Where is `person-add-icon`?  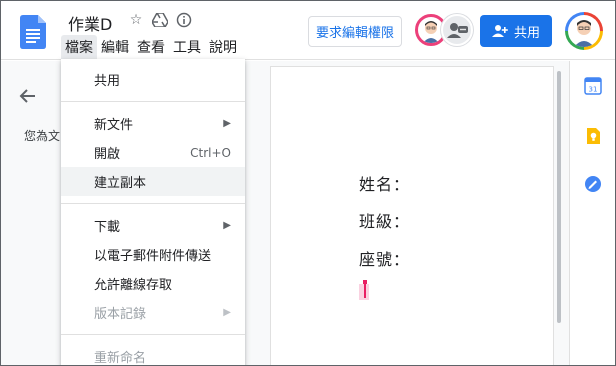 person-add-icon is located at coordinates (499, 31).